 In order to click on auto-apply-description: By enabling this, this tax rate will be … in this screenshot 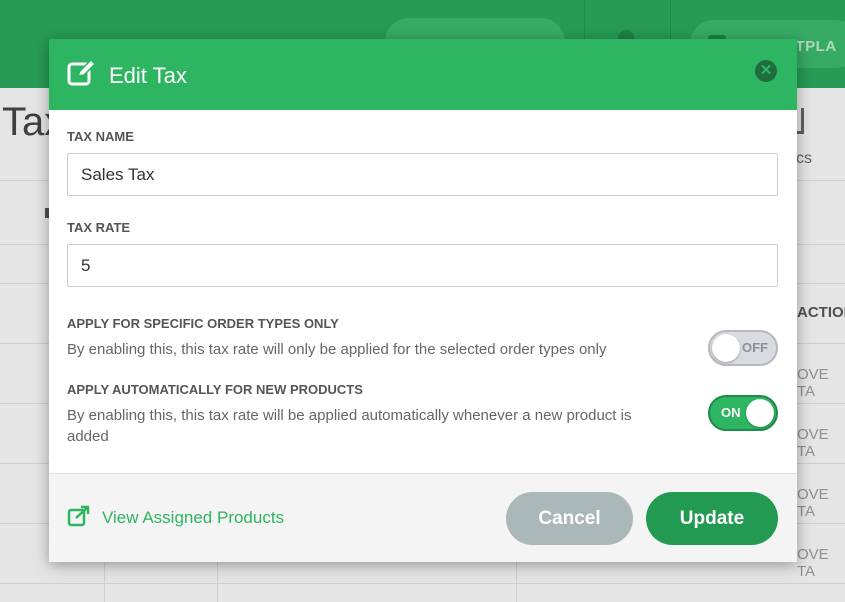, I will do `click(349, 426)`.